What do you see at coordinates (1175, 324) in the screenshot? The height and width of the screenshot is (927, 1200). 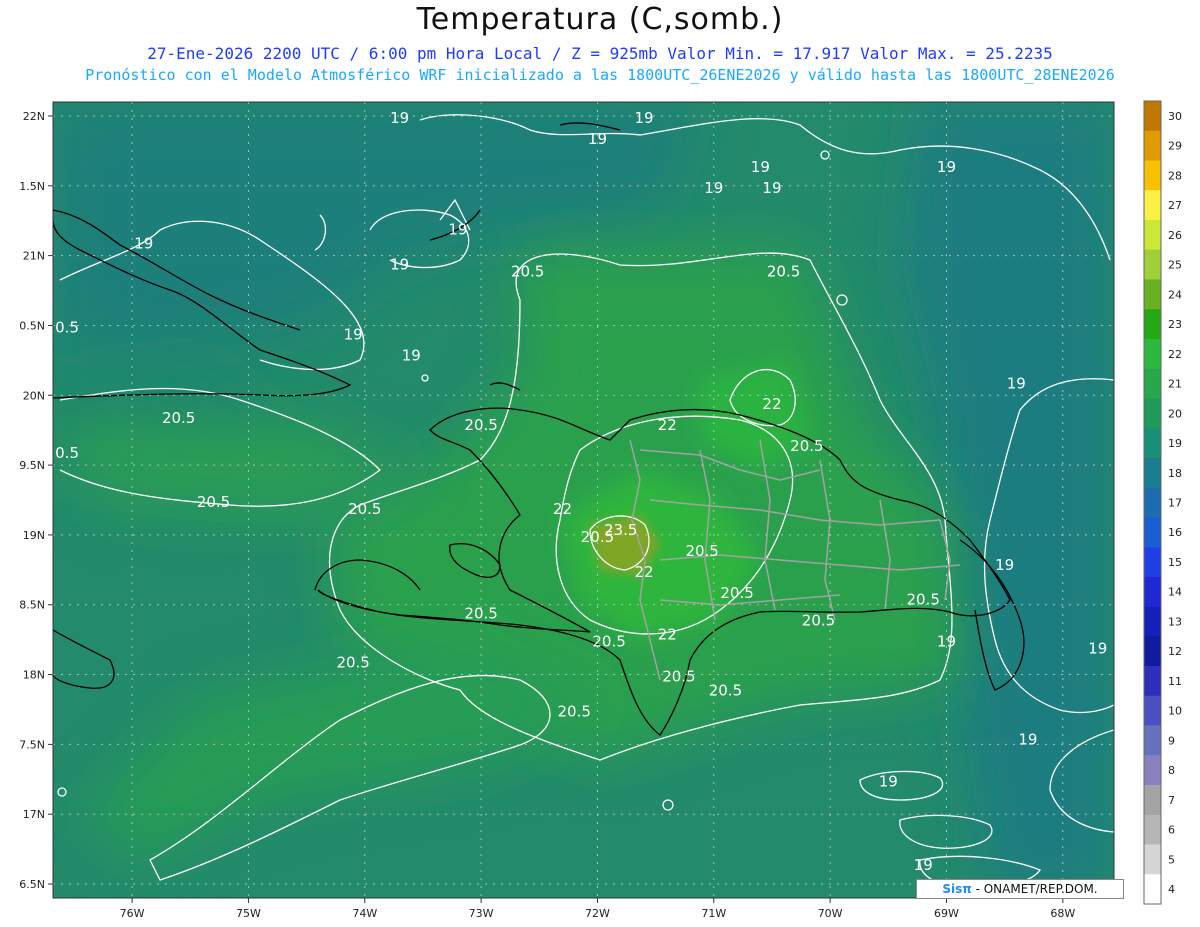 I see `colorbar-label: 23` at bounding box center [1175, 324].